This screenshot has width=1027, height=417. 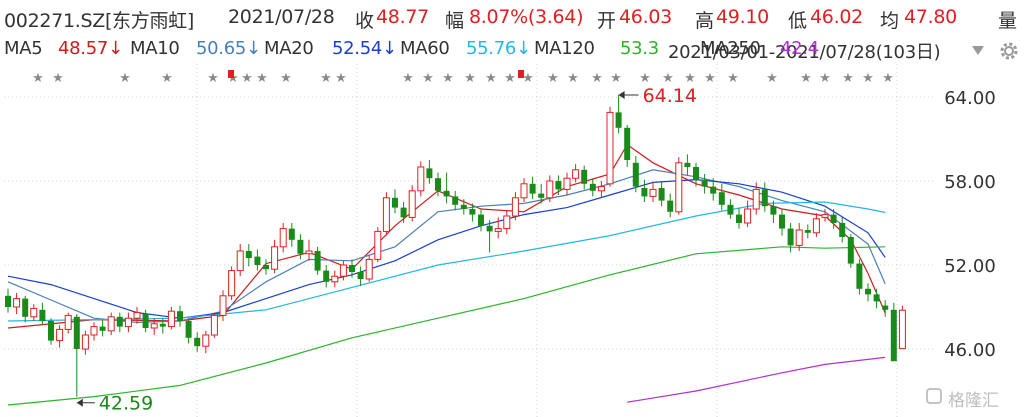 What do you see at coordinates (90, 48) in the screenshot?
I see `ma5-value: 48.57↓` at bounding box center [90, 48].